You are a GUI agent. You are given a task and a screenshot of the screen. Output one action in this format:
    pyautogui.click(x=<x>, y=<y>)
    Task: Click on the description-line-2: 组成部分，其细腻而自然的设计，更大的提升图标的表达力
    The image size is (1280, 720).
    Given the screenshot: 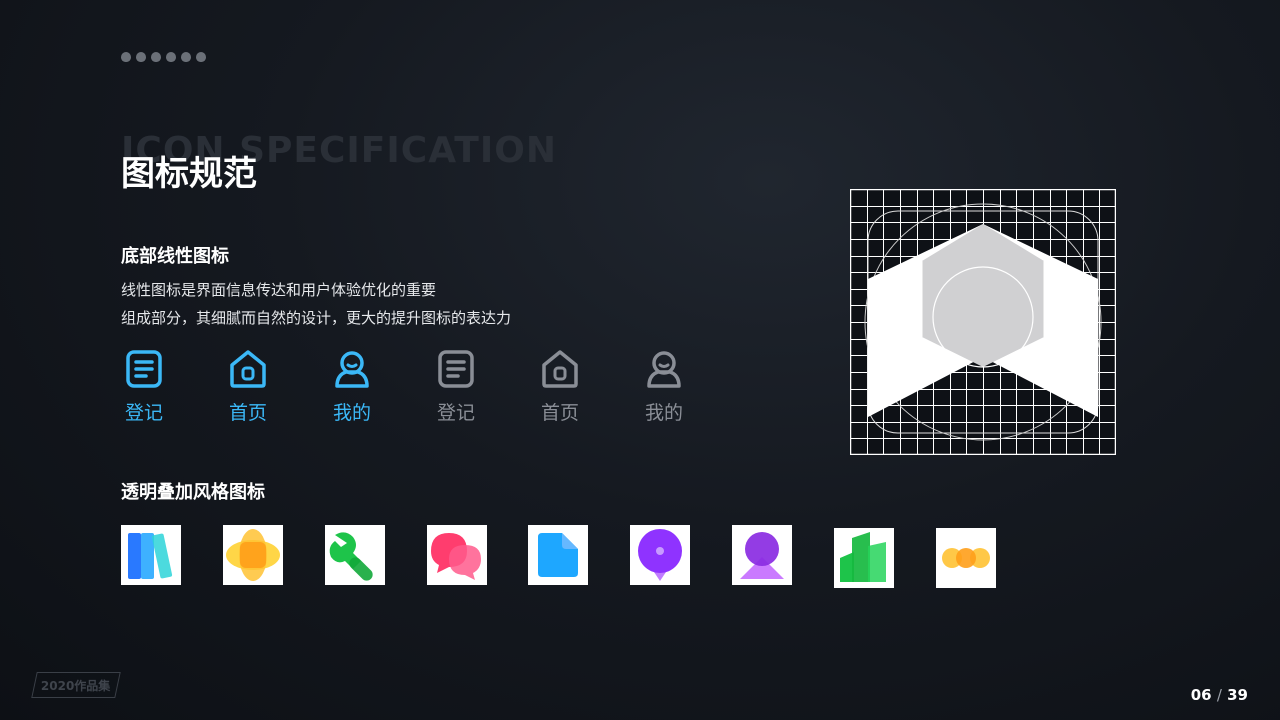 What is the action you would take?
    pyautogui.click(x=316, y=318)
    